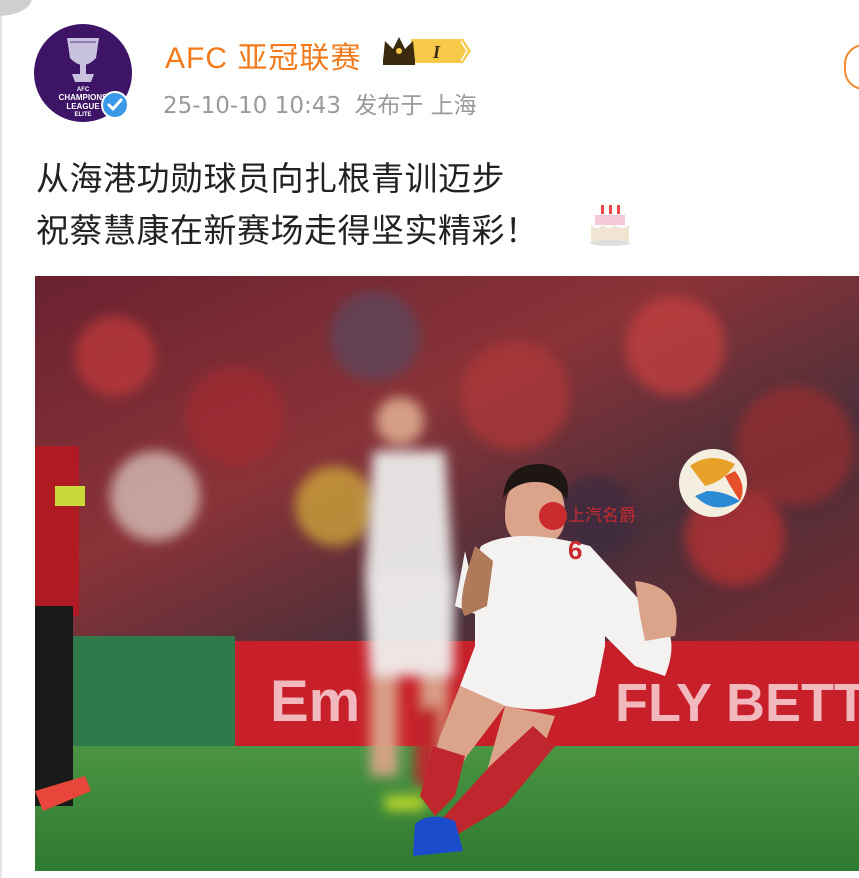  Describe the element at coordinates (270, 178) in the screenshot. I see `post-text-line: 从海港功勋球员向扎根青训迈步` at that location.